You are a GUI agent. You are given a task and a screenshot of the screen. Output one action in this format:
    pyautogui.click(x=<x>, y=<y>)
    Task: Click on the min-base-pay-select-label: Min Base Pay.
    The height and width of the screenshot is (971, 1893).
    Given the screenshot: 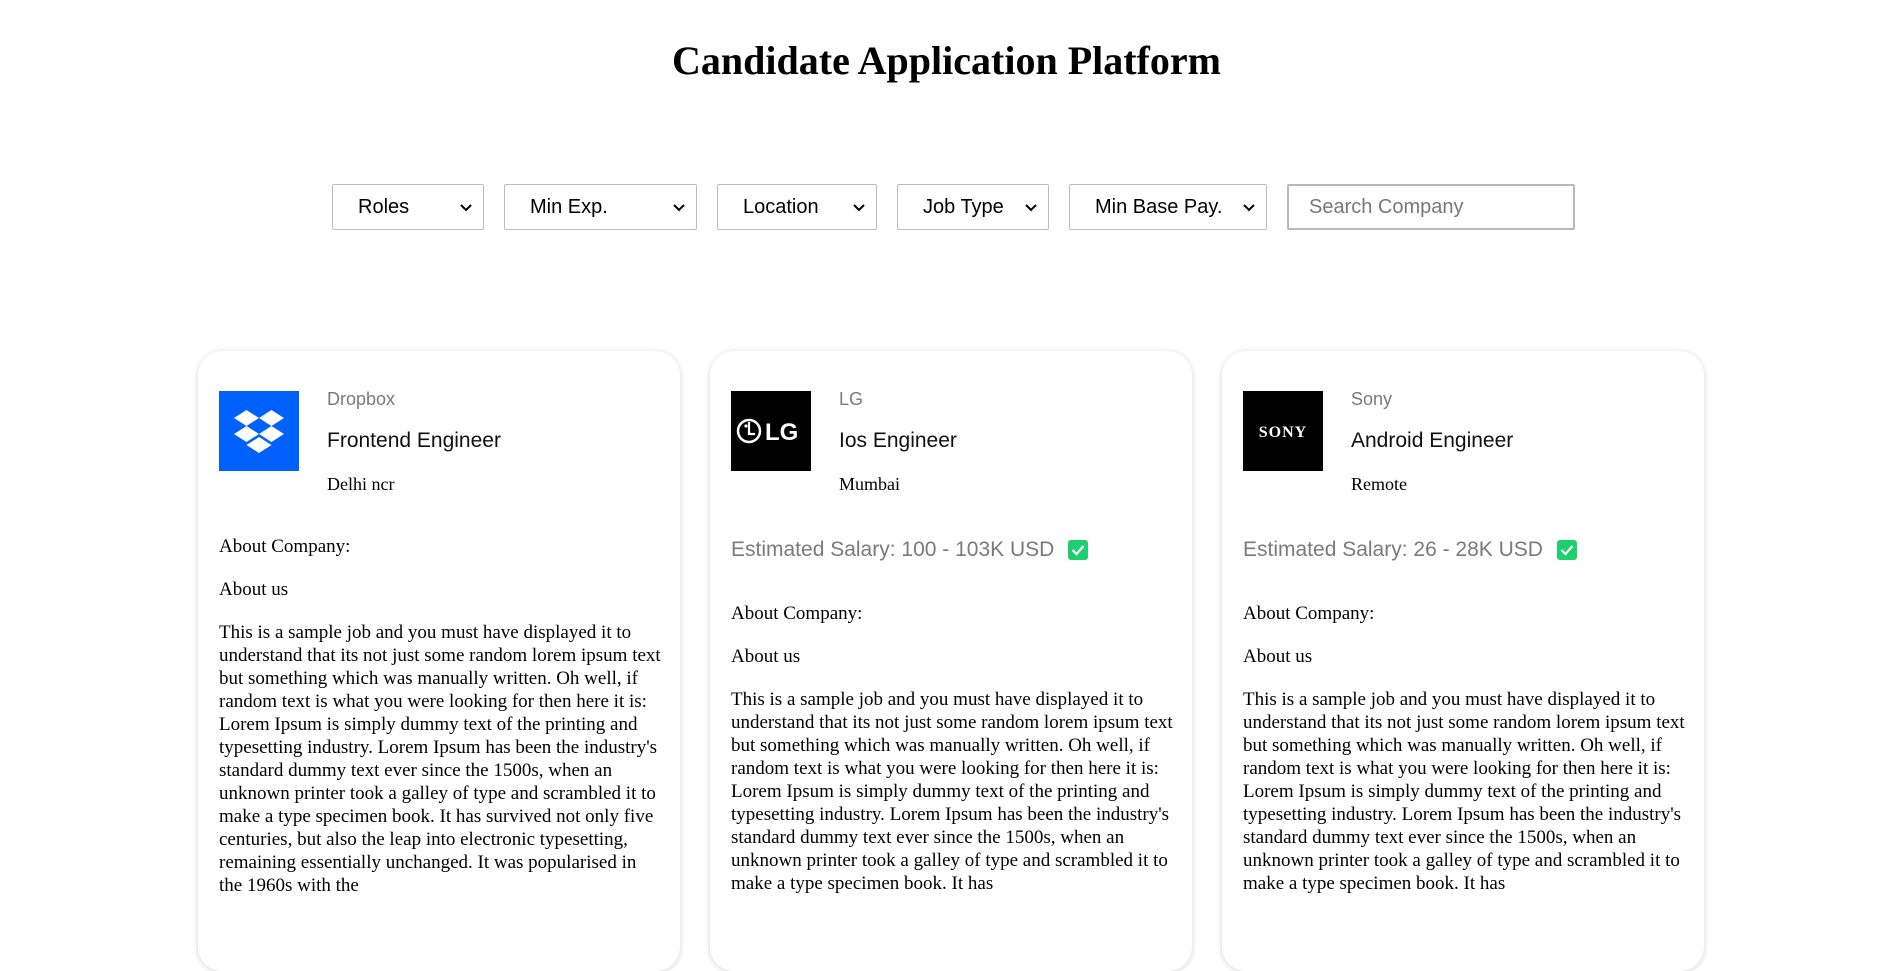 What is the action you would take?
    pyautogui.click(x=1159, y=206)
    